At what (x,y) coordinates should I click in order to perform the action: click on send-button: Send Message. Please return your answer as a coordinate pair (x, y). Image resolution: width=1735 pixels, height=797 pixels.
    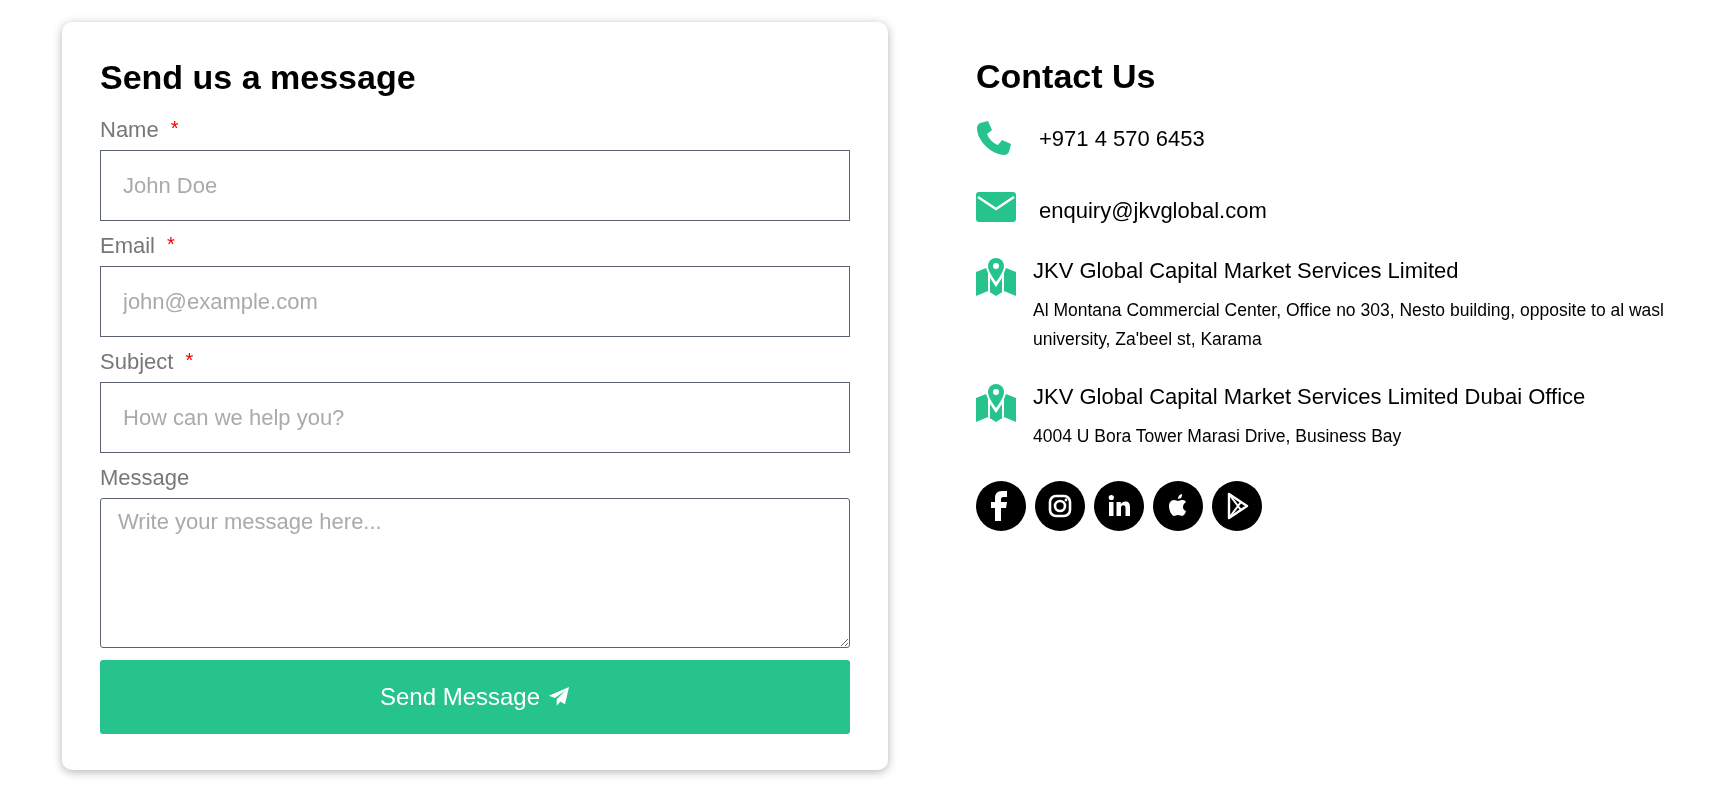
    Looking at the image, I should click on (475, 697).